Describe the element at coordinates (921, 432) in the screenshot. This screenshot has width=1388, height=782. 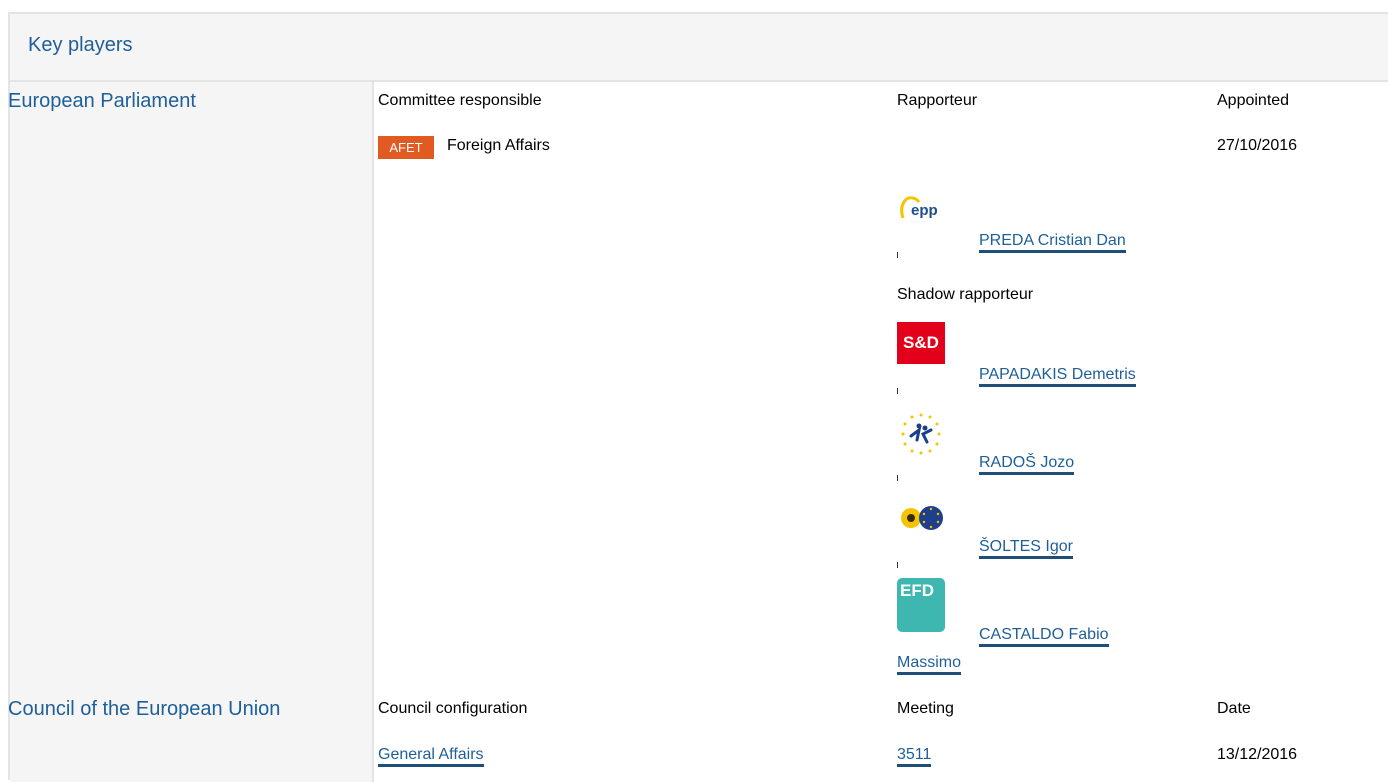
I see `alde-logo-icon` at that location.